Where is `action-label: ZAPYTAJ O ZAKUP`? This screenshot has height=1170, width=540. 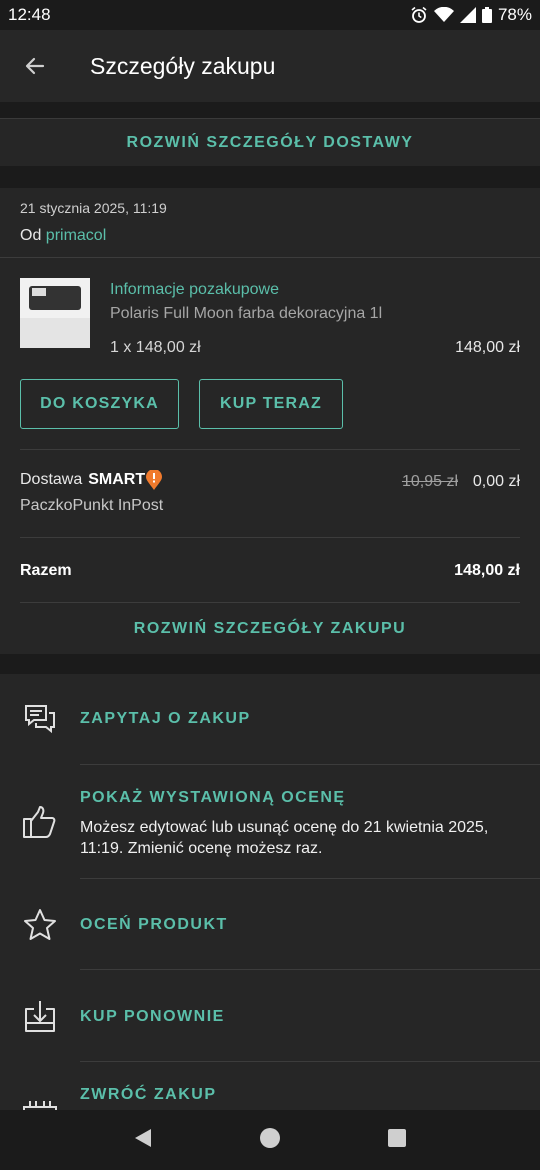
action-label: ZAPYTAJ O ZAKUP is located at coordinates (165, 718).